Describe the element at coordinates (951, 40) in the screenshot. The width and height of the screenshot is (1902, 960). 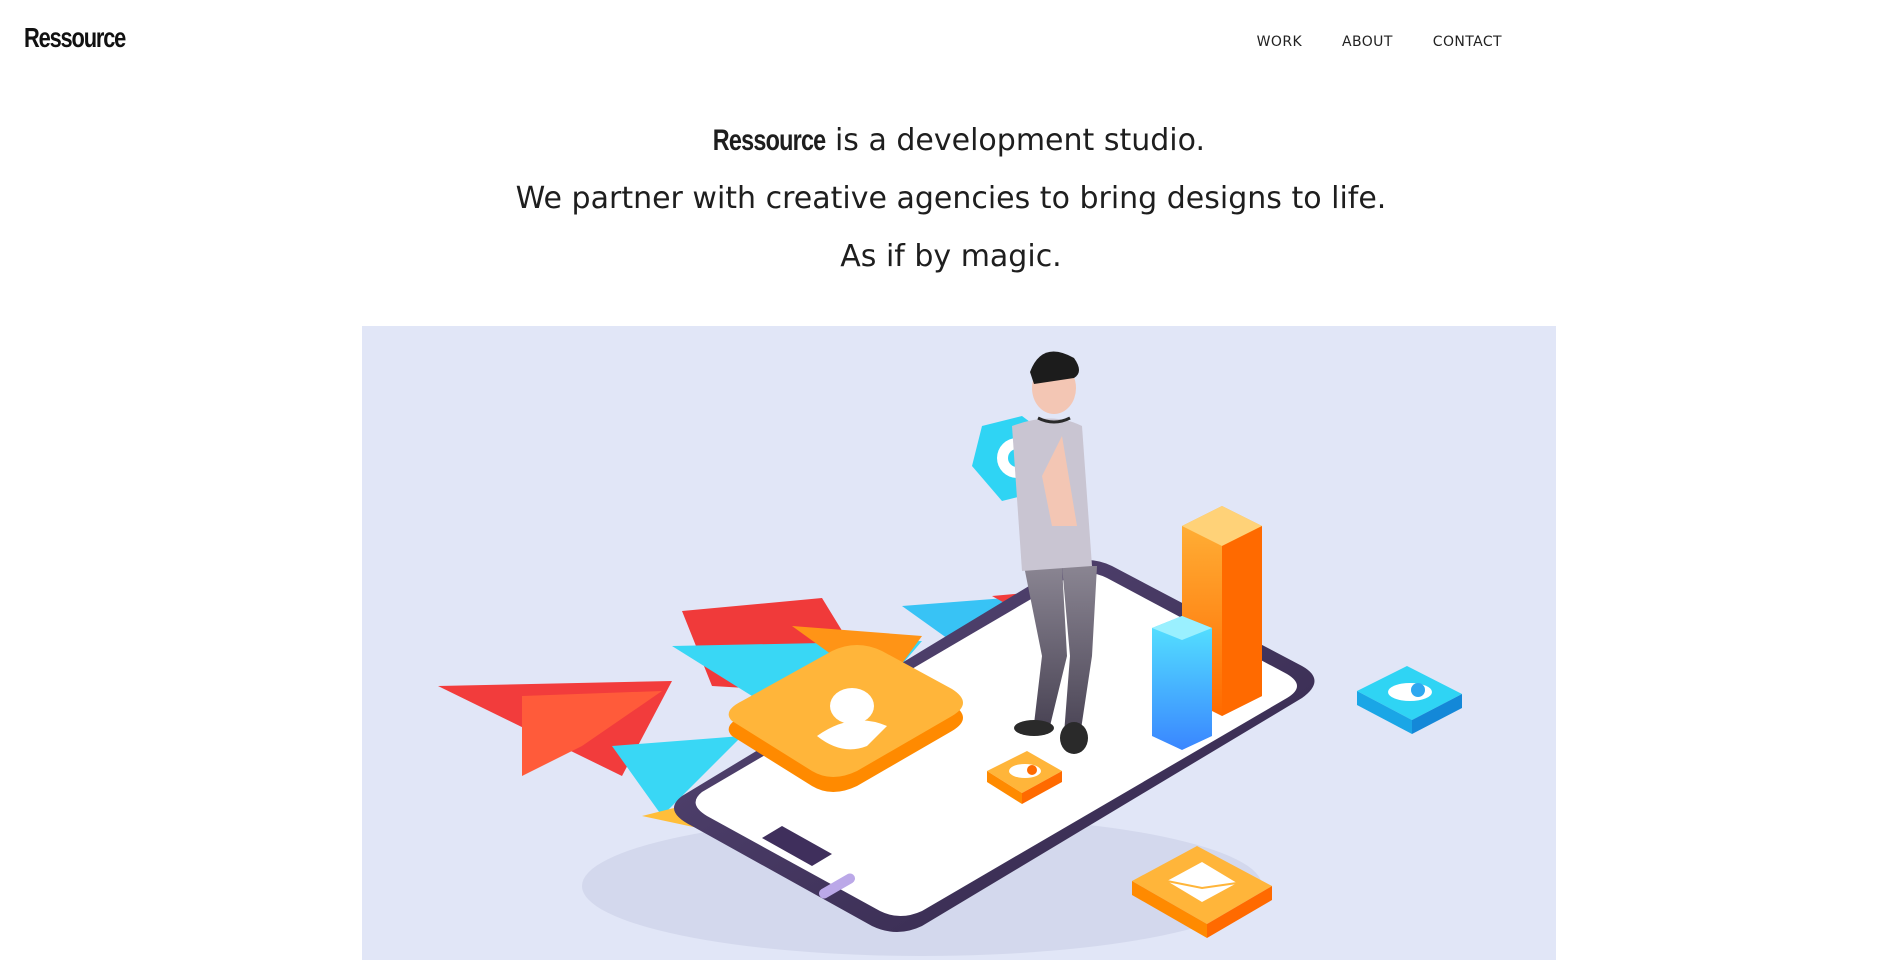
I see `site-header: Ressource WORK ABOUT CONTACT` at that location.